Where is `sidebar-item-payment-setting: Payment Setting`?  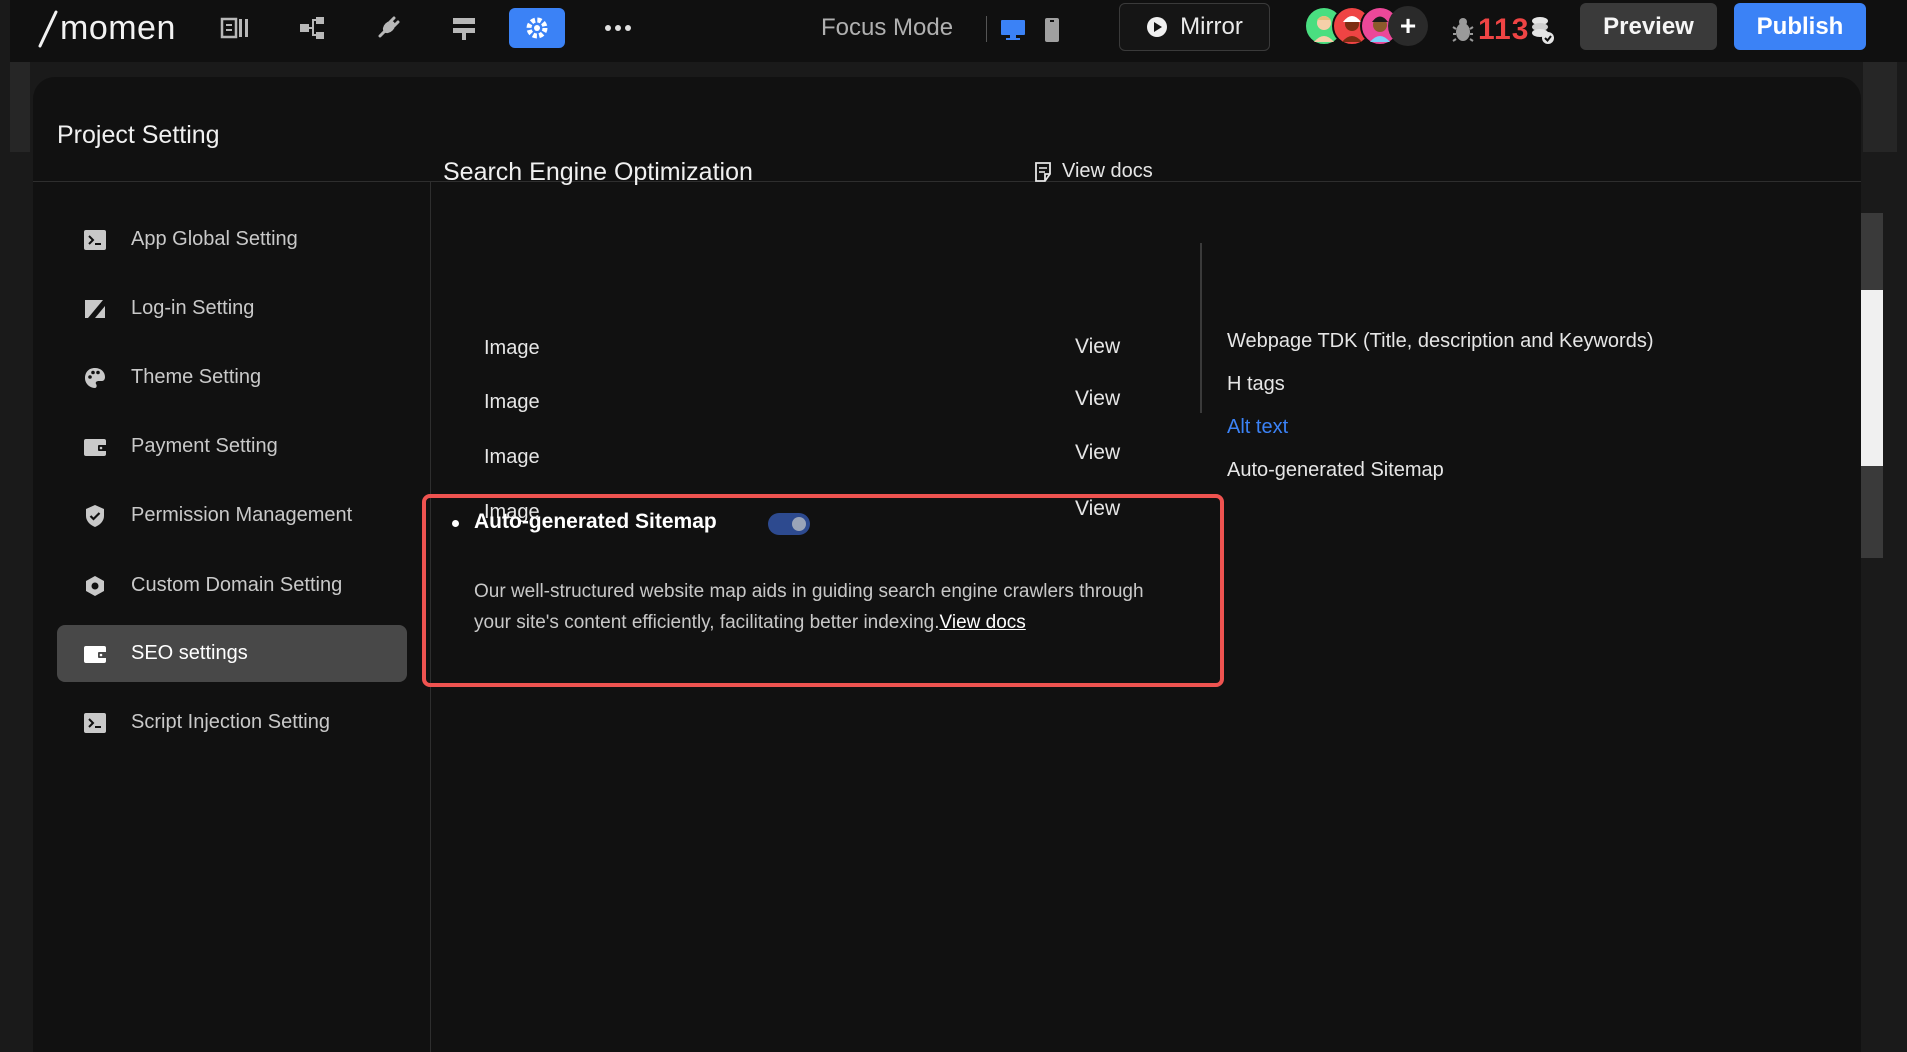
sidebar-item-payment-setting: Payment Setting is located at coordinates (232, 446).